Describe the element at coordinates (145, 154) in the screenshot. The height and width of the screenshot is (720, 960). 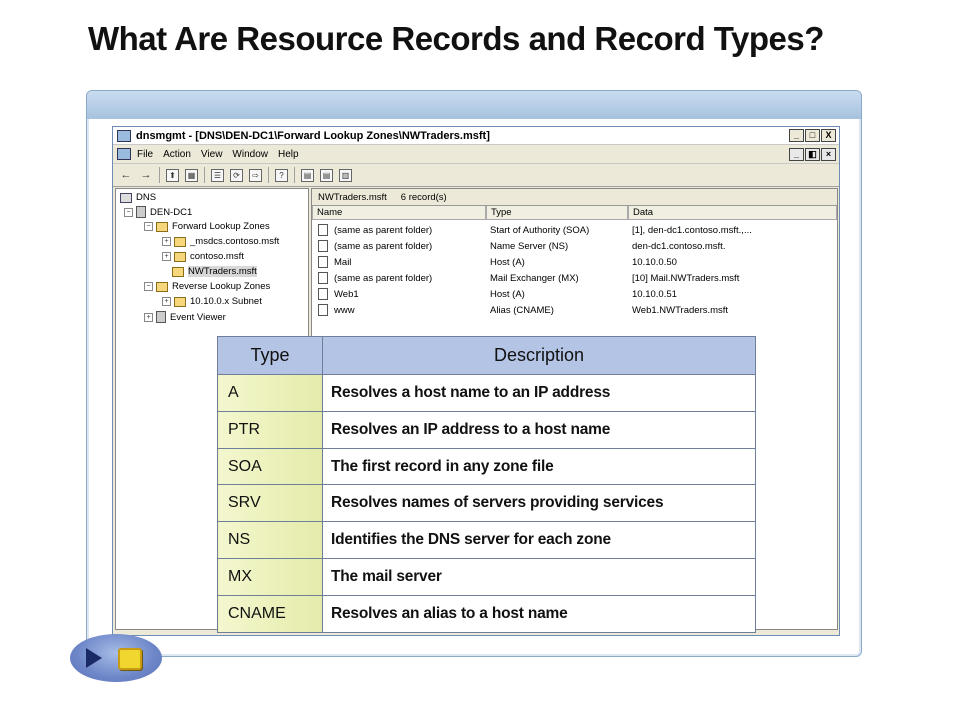
I see `menu-file: File` at that location.